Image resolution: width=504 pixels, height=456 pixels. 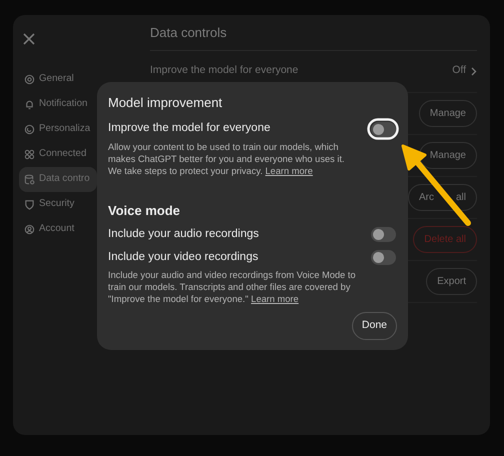 What do you see at coordinates (58, 104) in the screenshot?
I see `sidebar-item: Notification` at bounding box center [58, 104].